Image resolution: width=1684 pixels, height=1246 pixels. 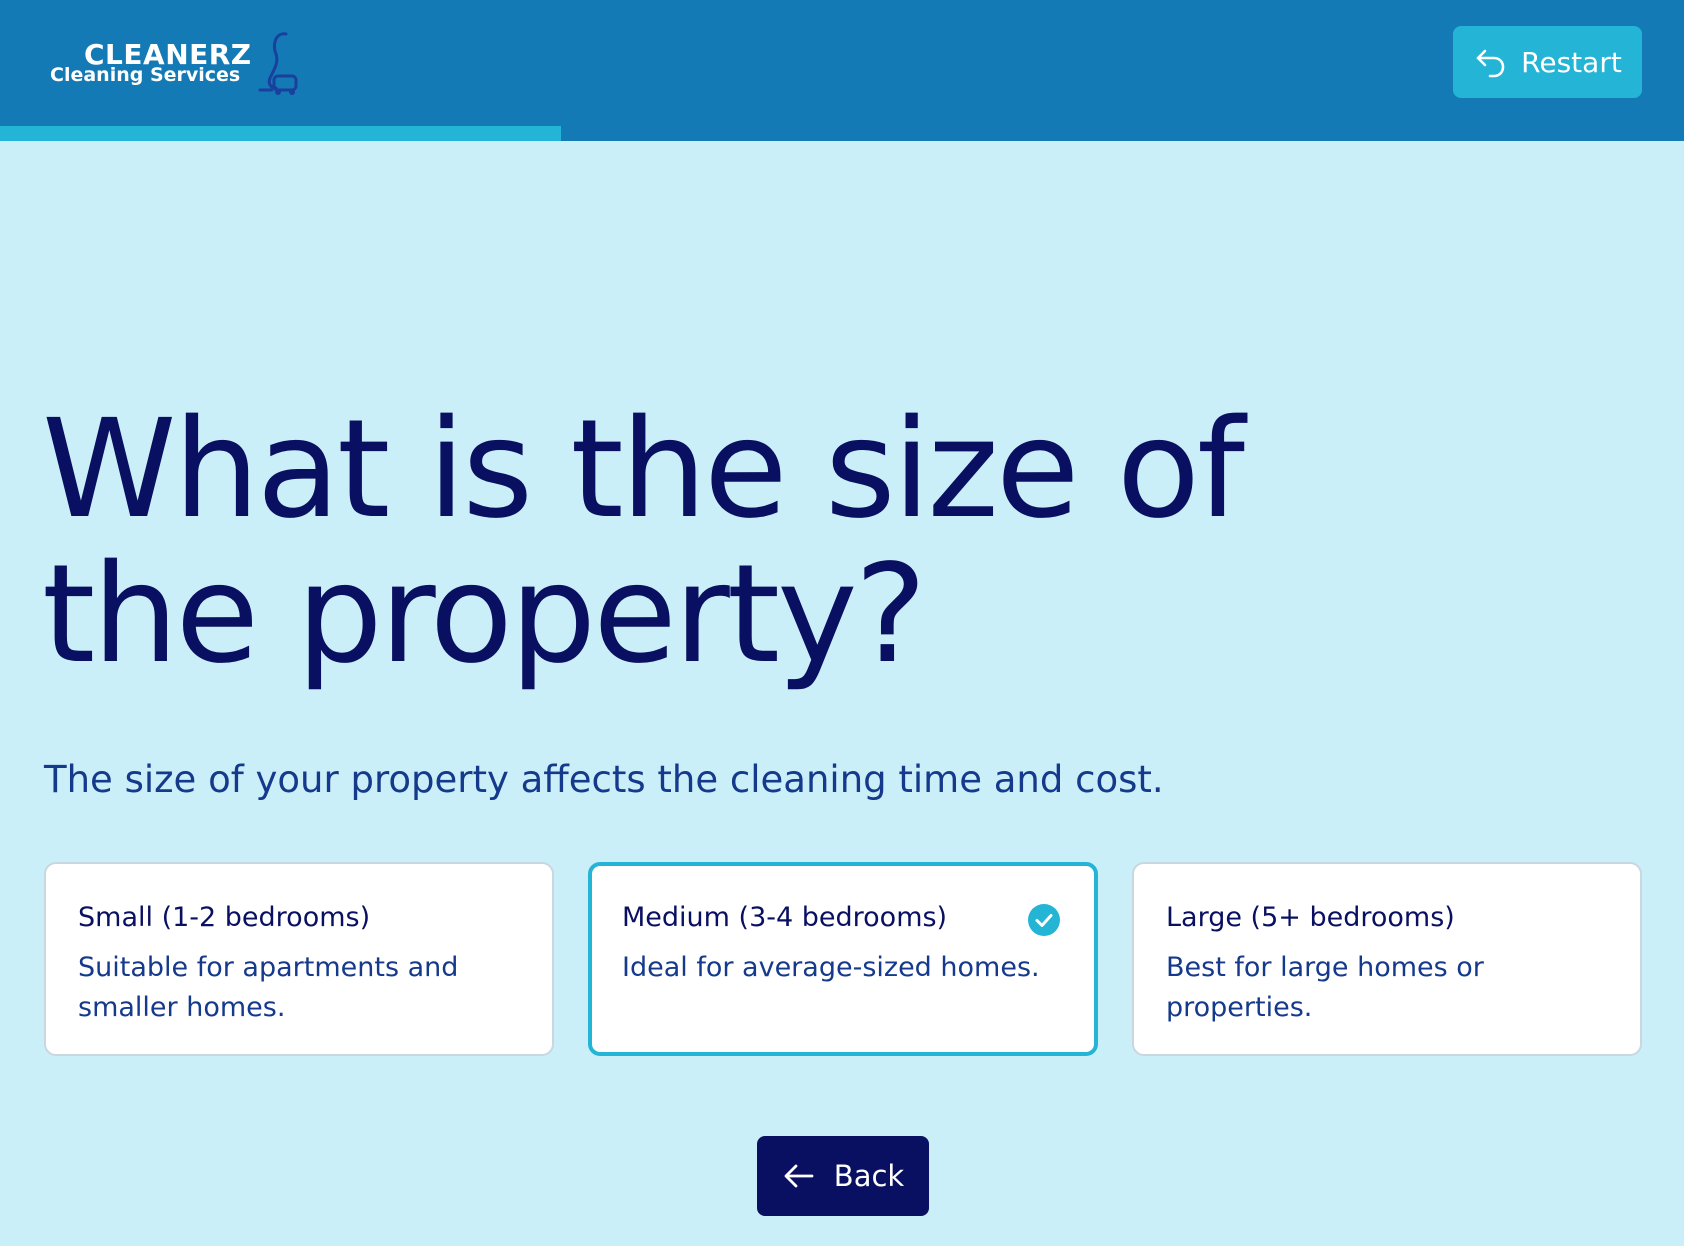 I want to click on restart-label: Restart, so click(x=1571, y=62).